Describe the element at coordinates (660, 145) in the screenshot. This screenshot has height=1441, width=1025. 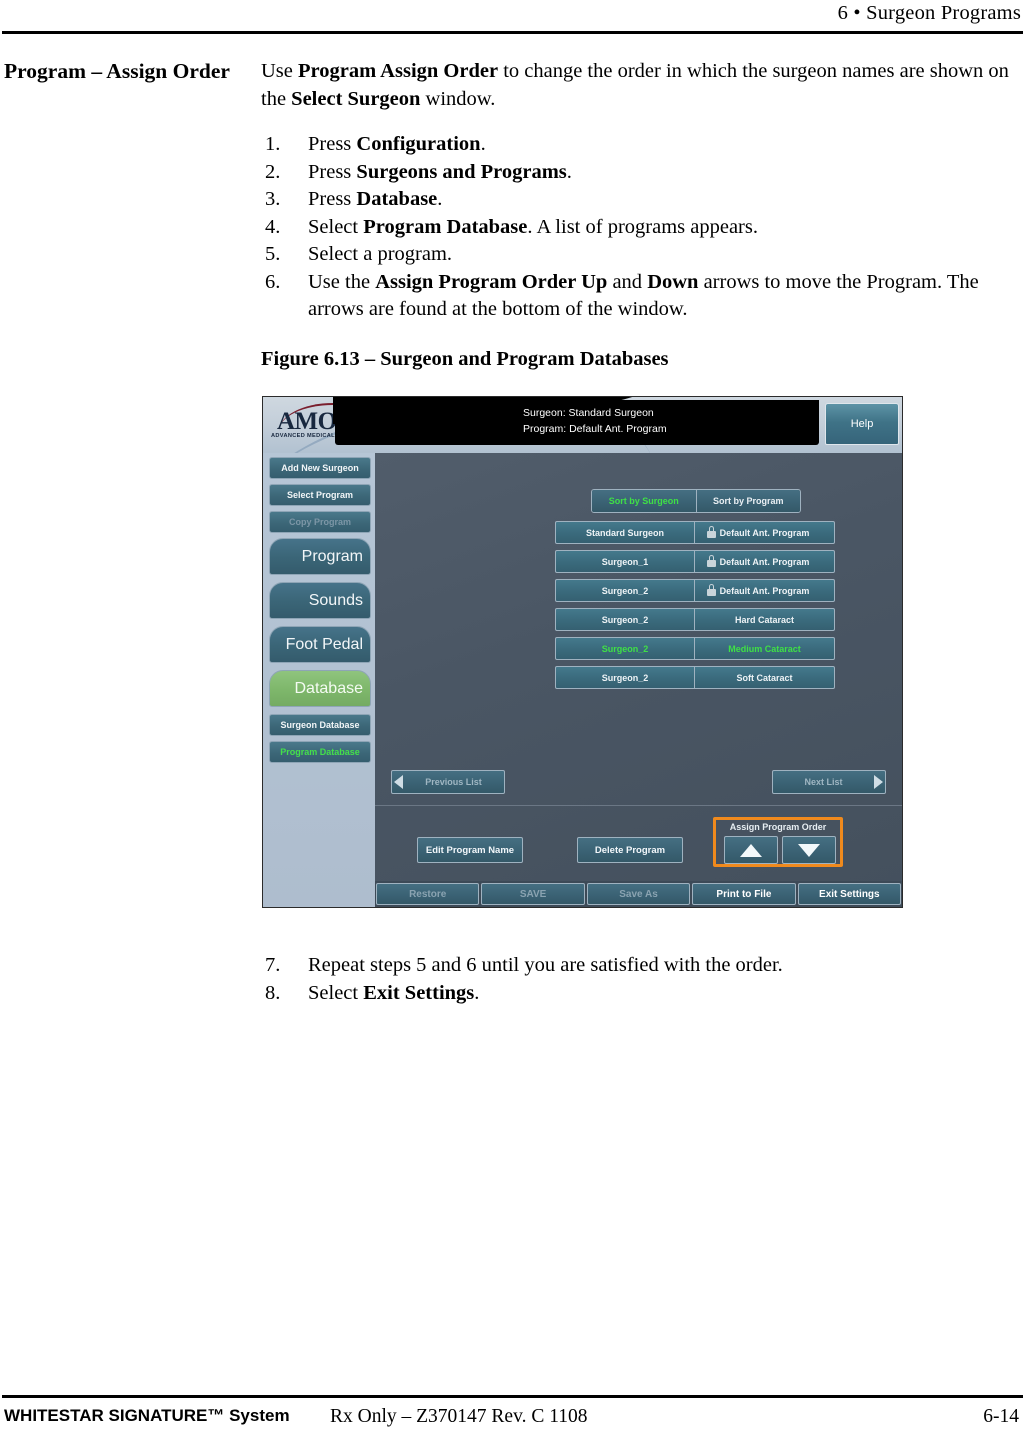
I see `step-content: Press Configuration.` at that location.